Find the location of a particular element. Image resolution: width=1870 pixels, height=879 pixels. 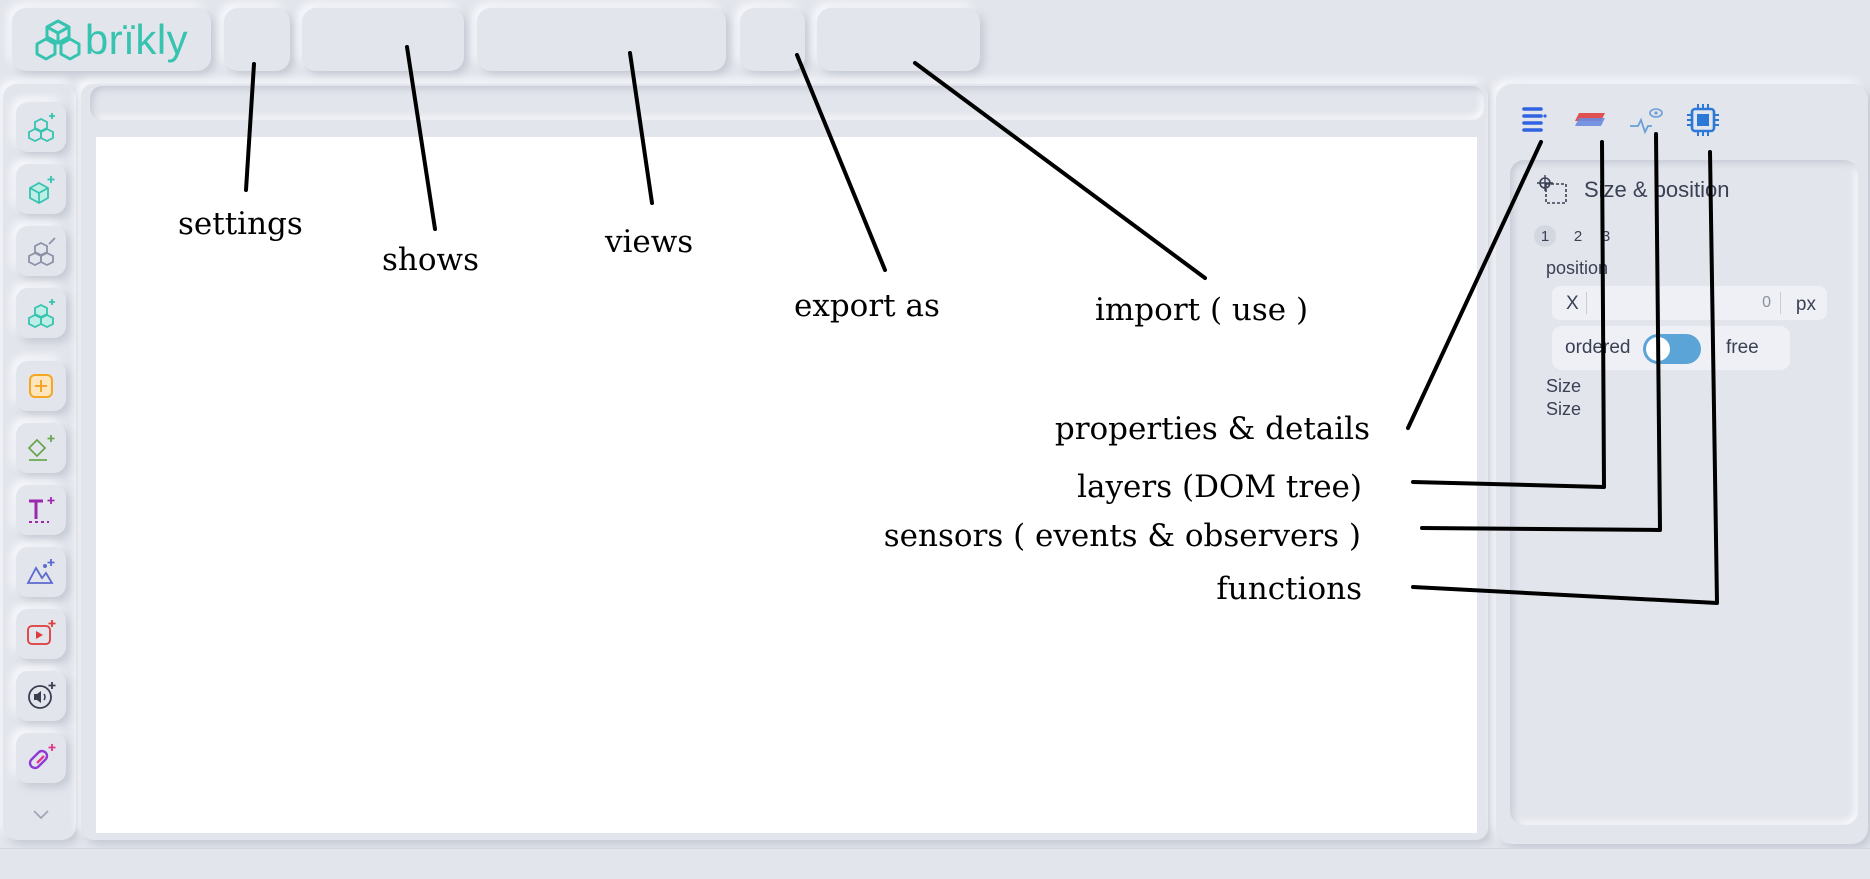

functions-pointer-line is located at coordinates (1565, 377).